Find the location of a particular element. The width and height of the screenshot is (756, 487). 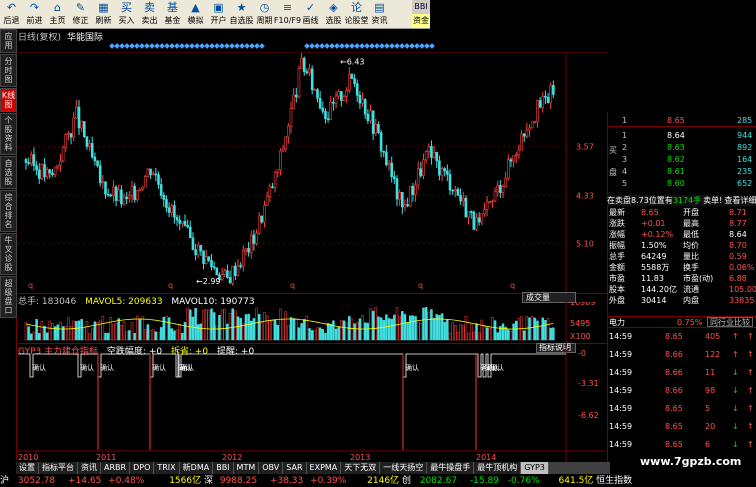

chart-title: 日线(复权) 华能国际 is located at coordinates (63, 36).